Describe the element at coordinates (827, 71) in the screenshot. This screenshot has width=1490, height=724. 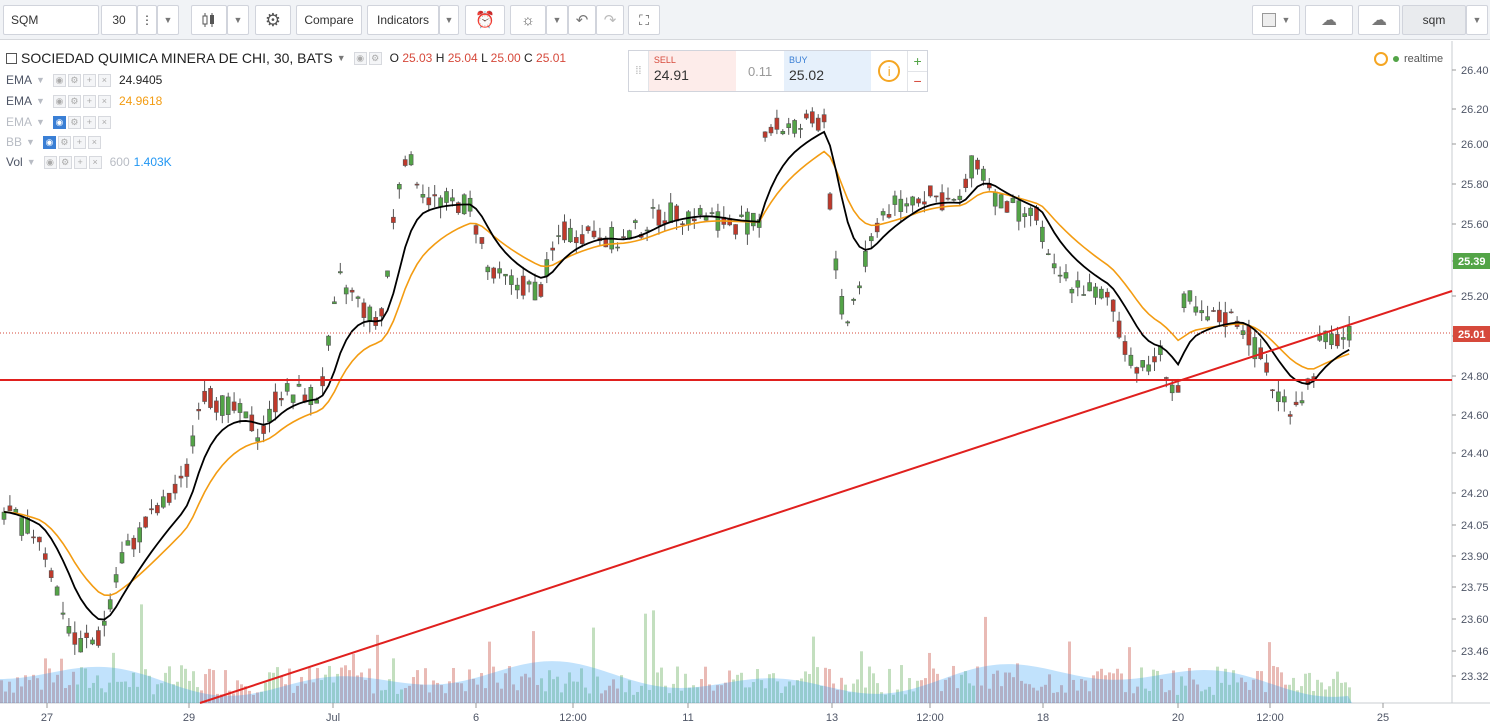
I see `buy-button: BUY 25.02` at that location.